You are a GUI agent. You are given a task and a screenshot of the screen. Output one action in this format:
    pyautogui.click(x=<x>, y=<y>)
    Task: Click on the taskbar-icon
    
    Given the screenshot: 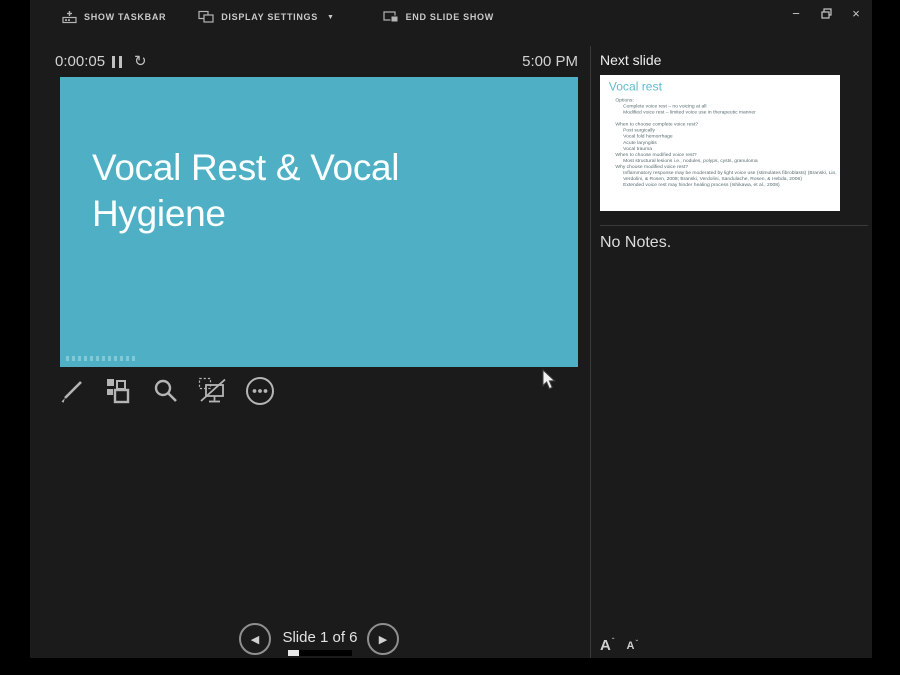 What is the action you would take?
    pyautogui.click(x=69, y=17)
    